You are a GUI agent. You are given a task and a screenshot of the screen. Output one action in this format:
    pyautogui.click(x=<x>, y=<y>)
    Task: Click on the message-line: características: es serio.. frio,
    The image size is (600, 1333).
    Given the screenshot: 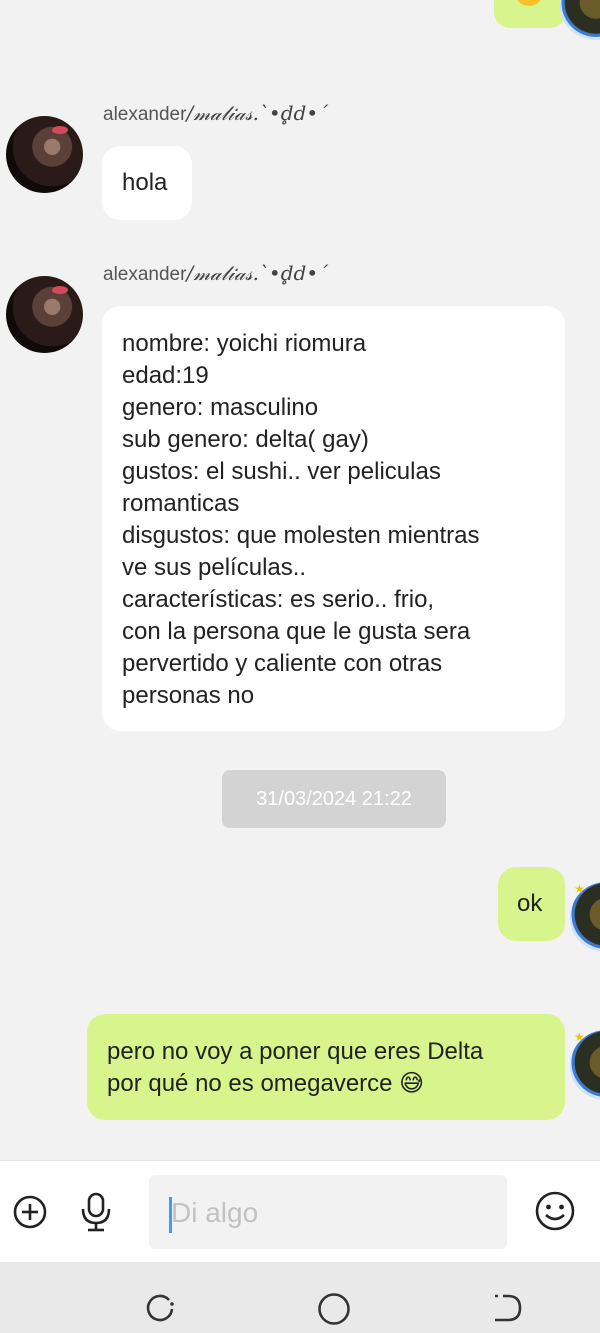 What is the action you would take?
    pyautogui.click(x=278, y=599)
    